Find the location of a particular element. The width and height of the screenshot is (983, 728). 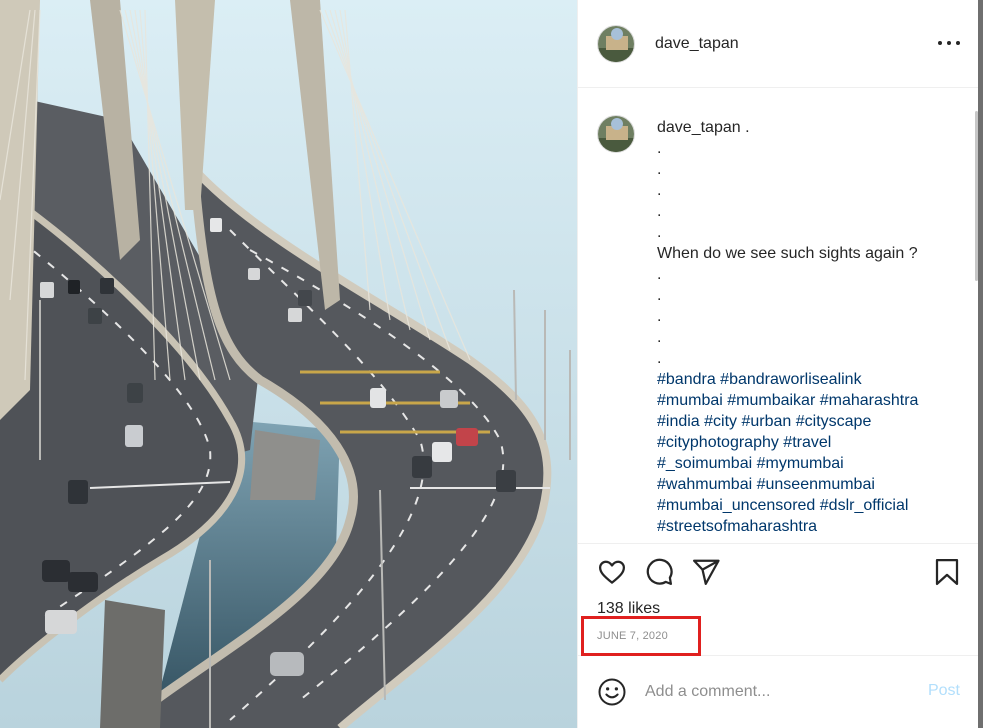

hashtag-line: #mumbai_uncensored #dslr_official is located at coordinates (812, 505).